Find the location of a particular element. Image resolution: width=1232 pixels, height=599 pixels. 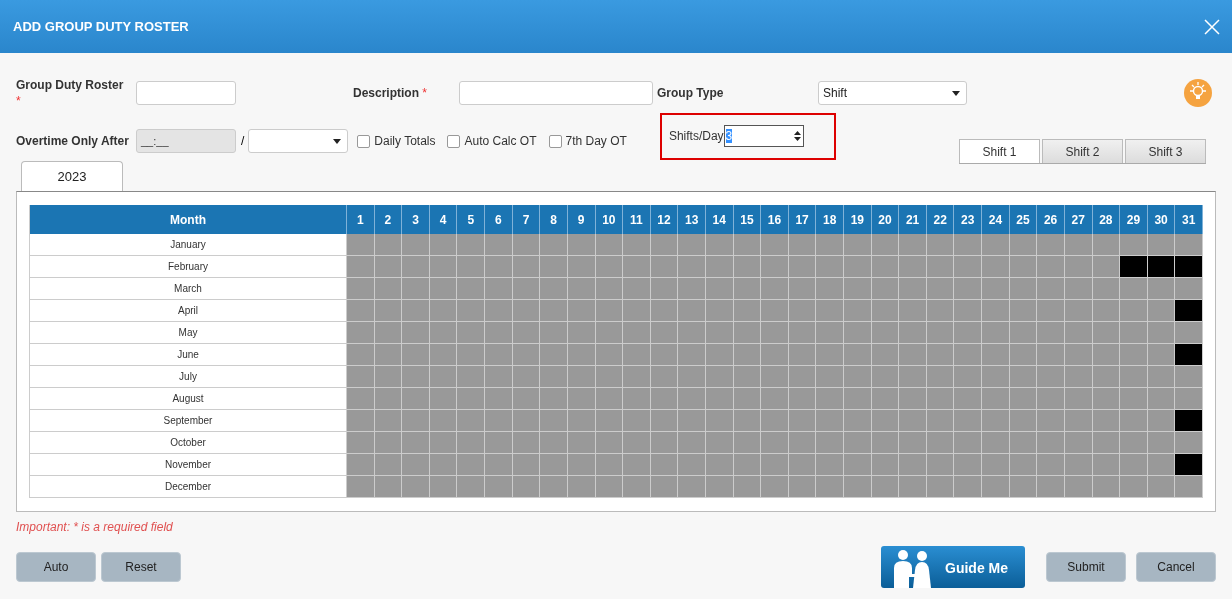

year-tab: 2023 is located at coordinates (72, 176).